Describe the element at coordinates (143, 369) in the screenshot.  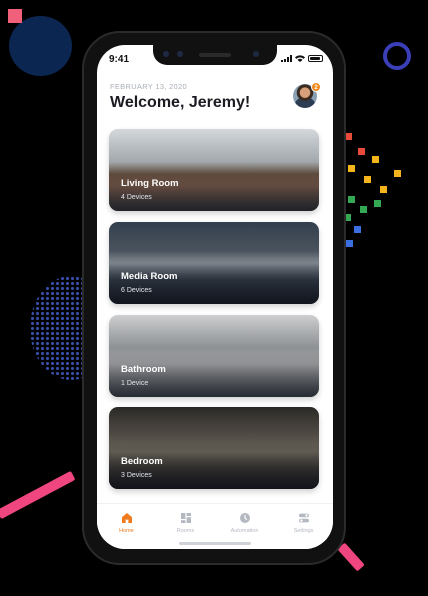
I see `room-name: Bathroom` at that location.